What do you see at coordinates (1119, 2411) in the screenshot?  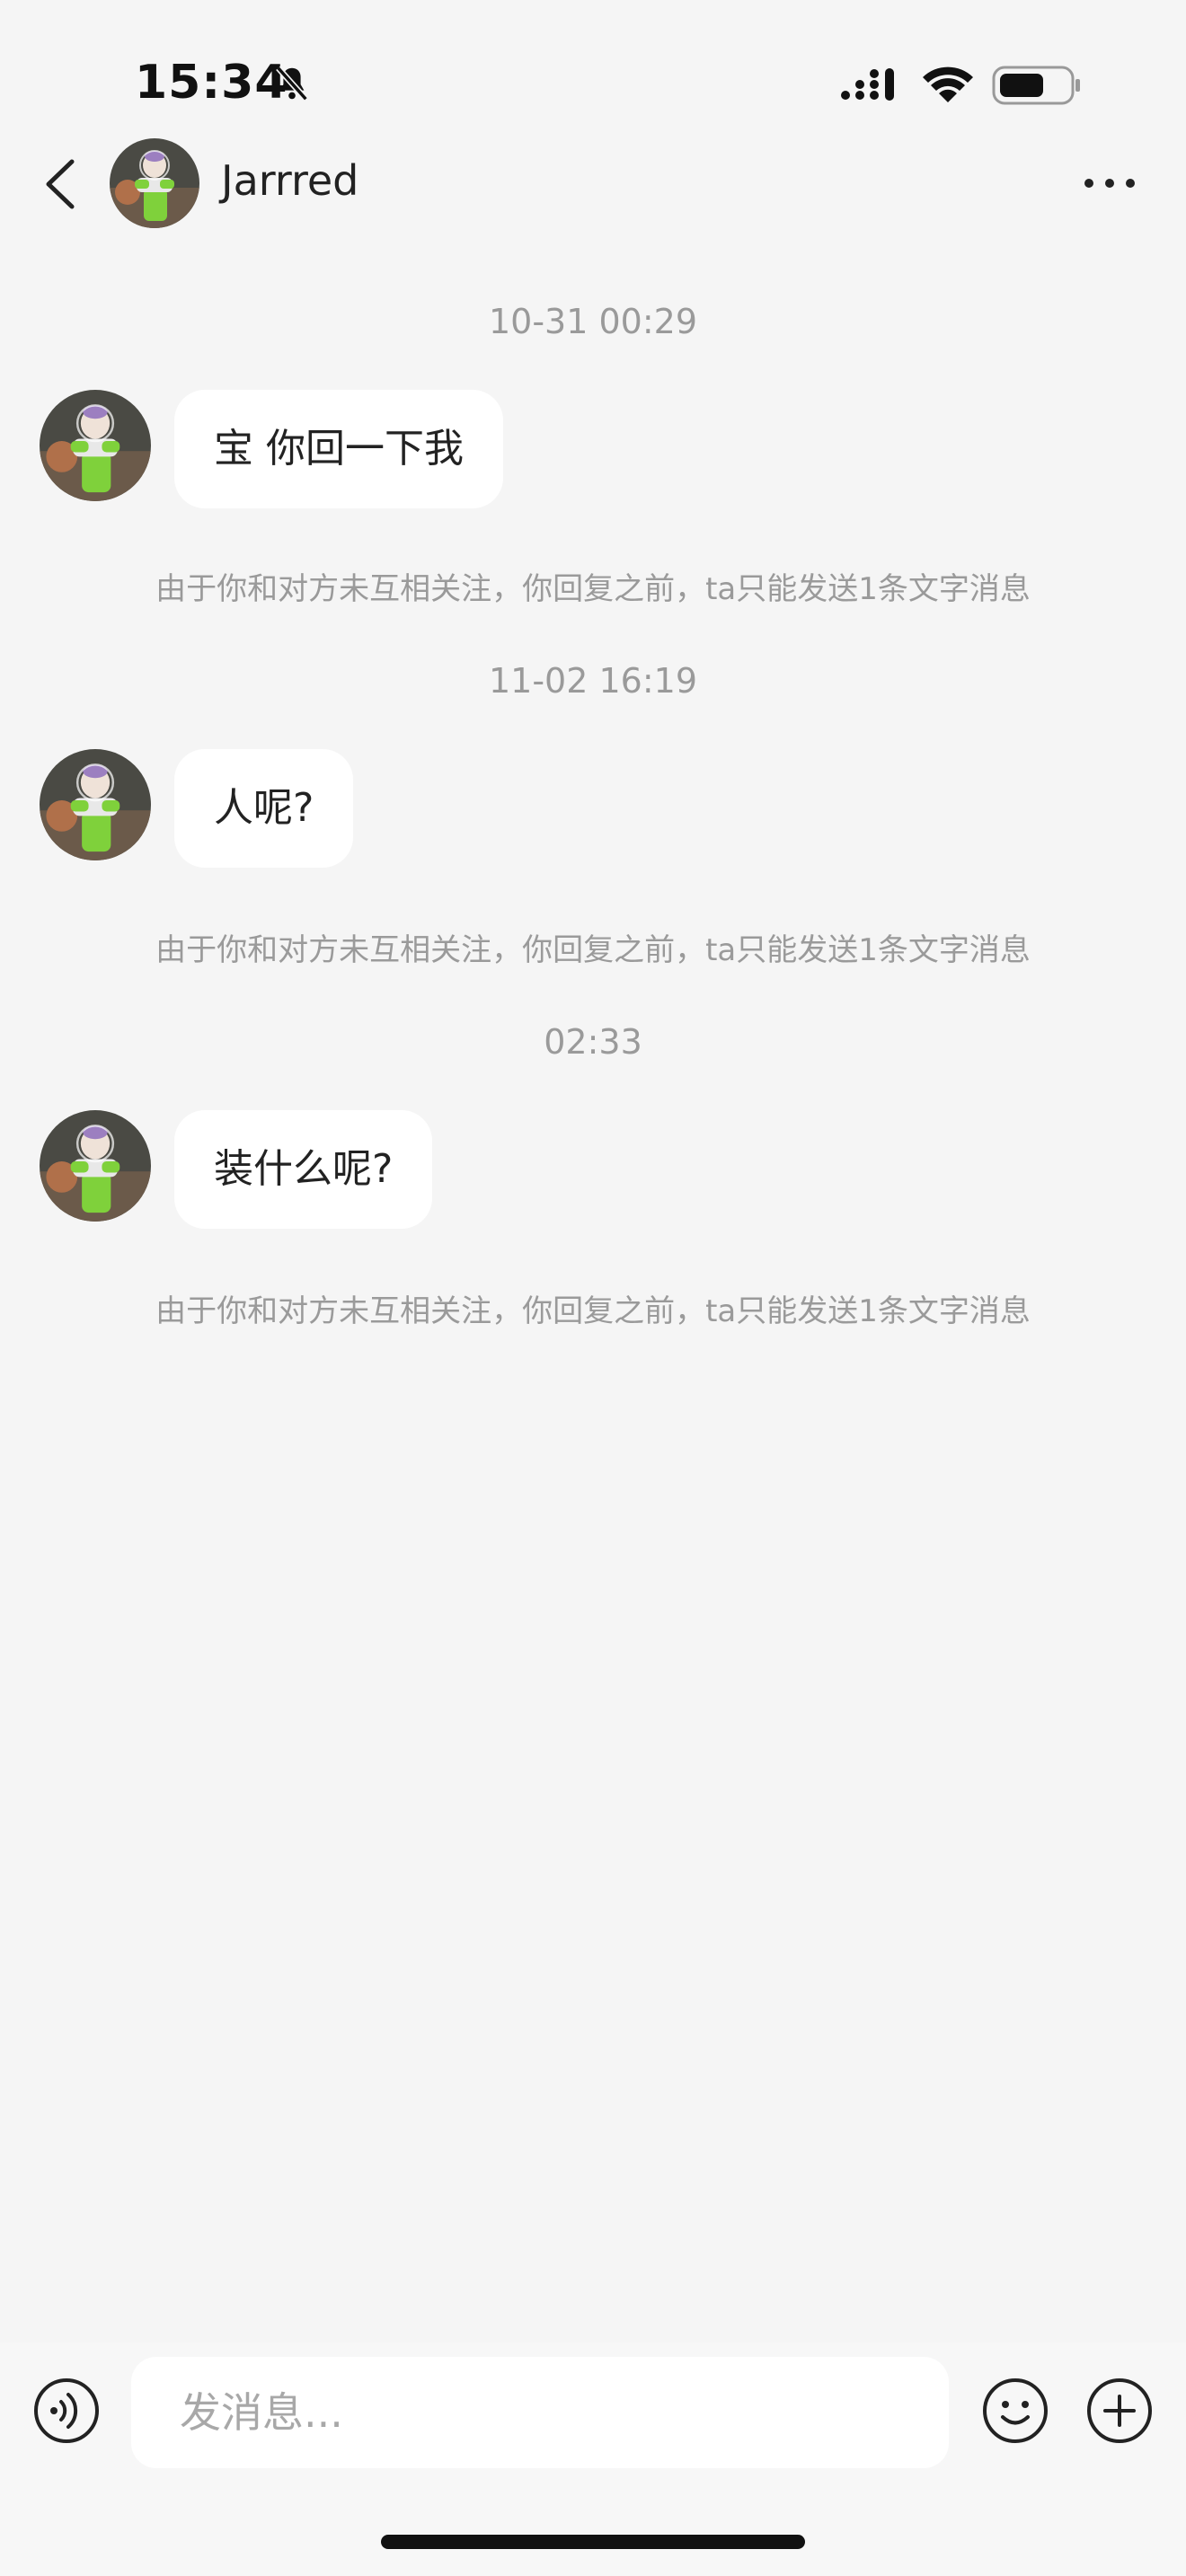 I see `plus-circle-icon` at bounding box center [1119, 2411].